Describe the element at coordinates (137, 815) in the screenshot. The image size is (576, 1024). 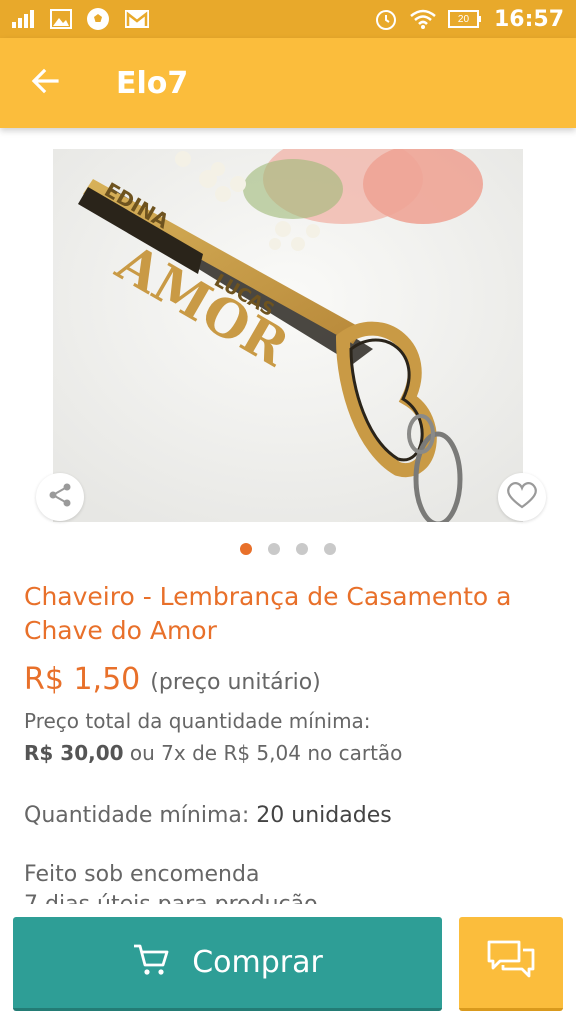
I see `minimum-quantity-label: Quantidade mínima:` at that location.